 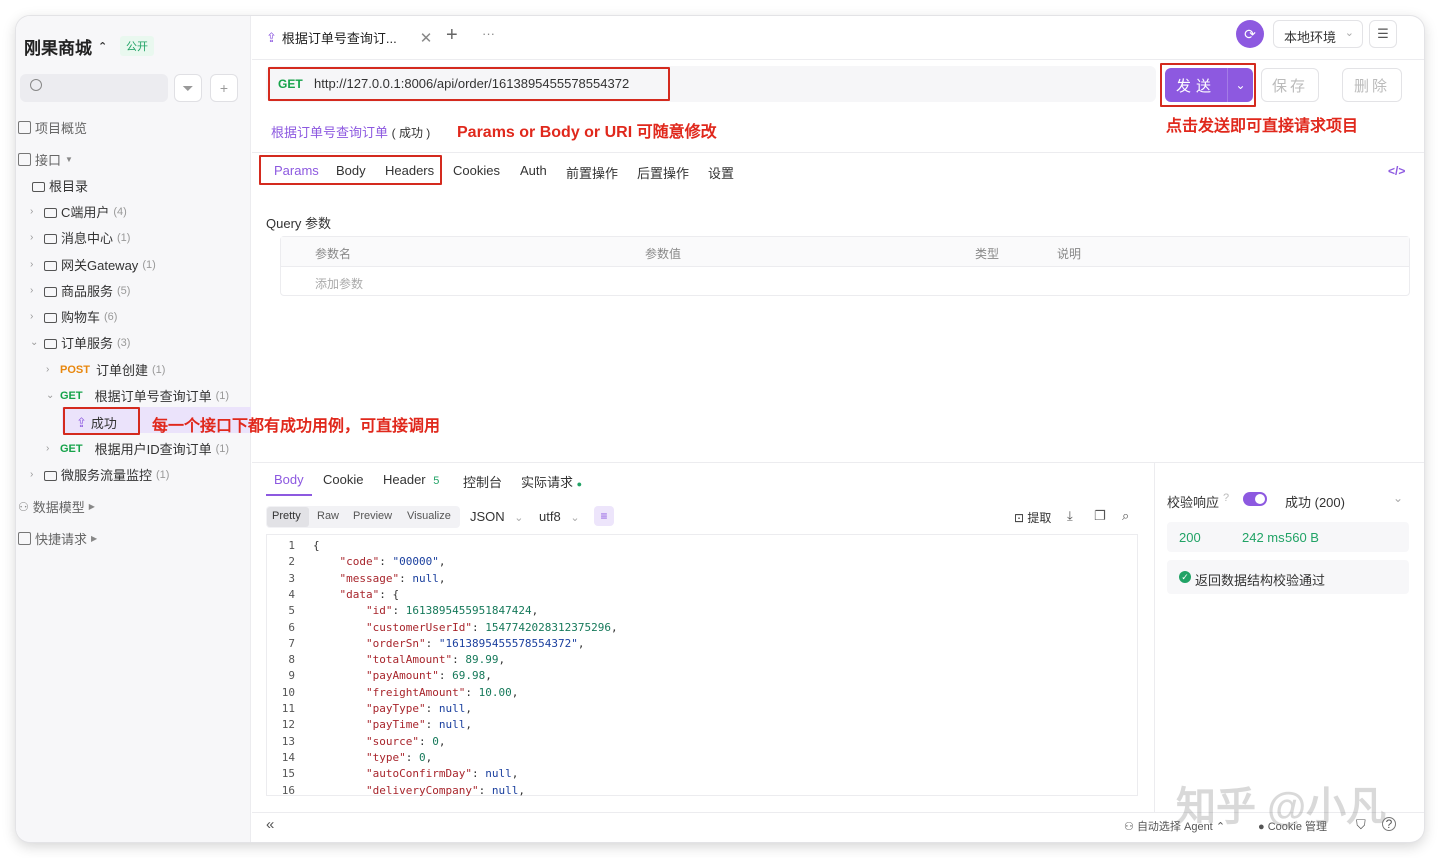 What do you see at coordinates (1383, 34) in the screenshot?
I see `menu-icon: ☰` at bounding box center [1383, 34].